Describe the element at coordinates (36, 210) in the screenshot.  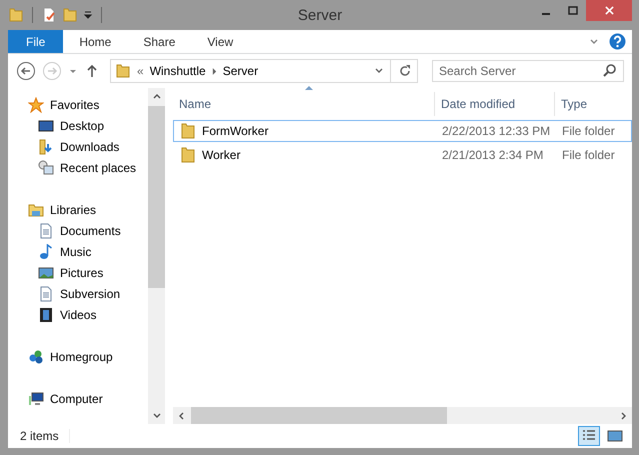
I see `library-folder-icon` at that location.